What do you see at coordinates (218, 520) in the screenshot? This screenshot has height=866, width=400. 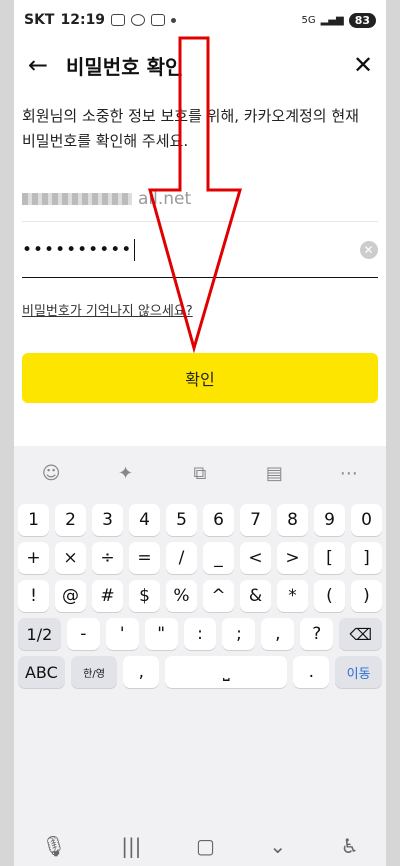 I see `key: 6` at bounding box center [218, 520].